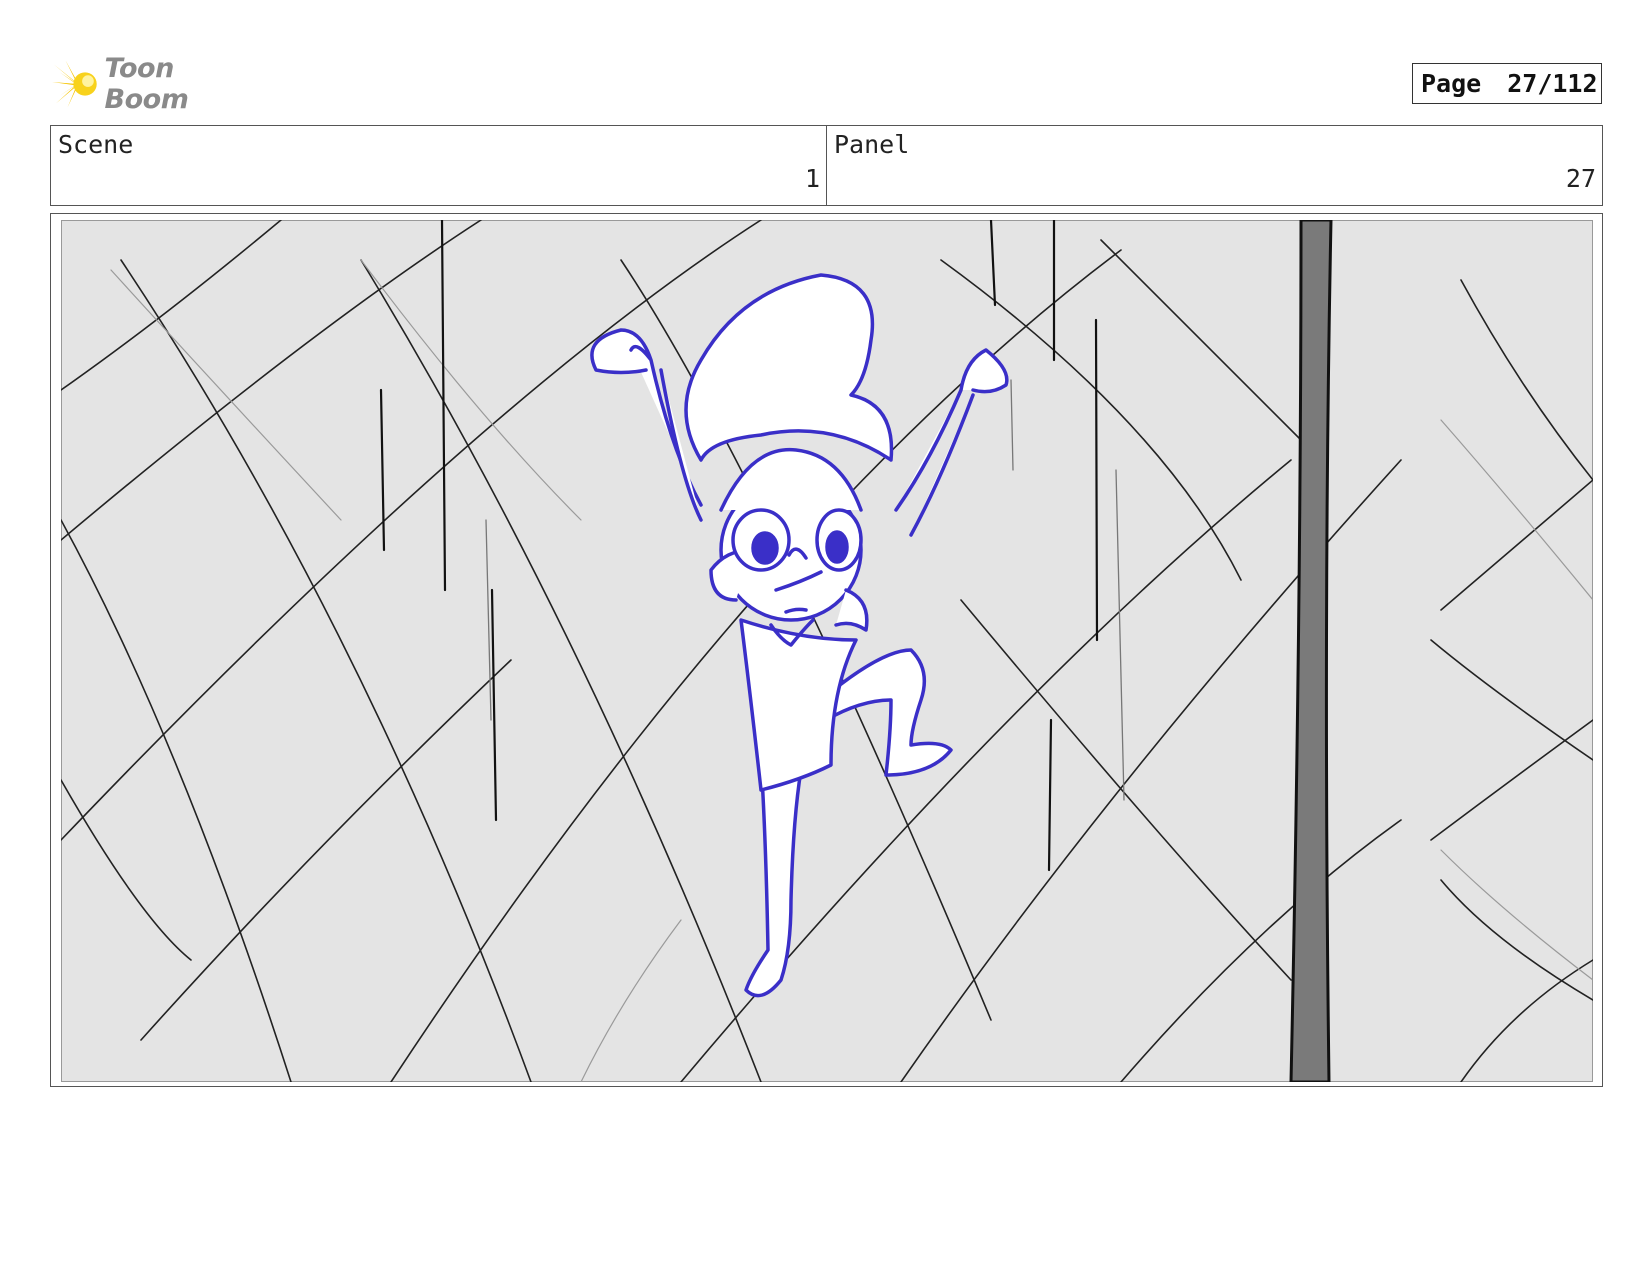  What do you see at coordinates (438, 165) in the screenshot?
I see `scene-cell: Scene 1` at bounding box center [438, 165].